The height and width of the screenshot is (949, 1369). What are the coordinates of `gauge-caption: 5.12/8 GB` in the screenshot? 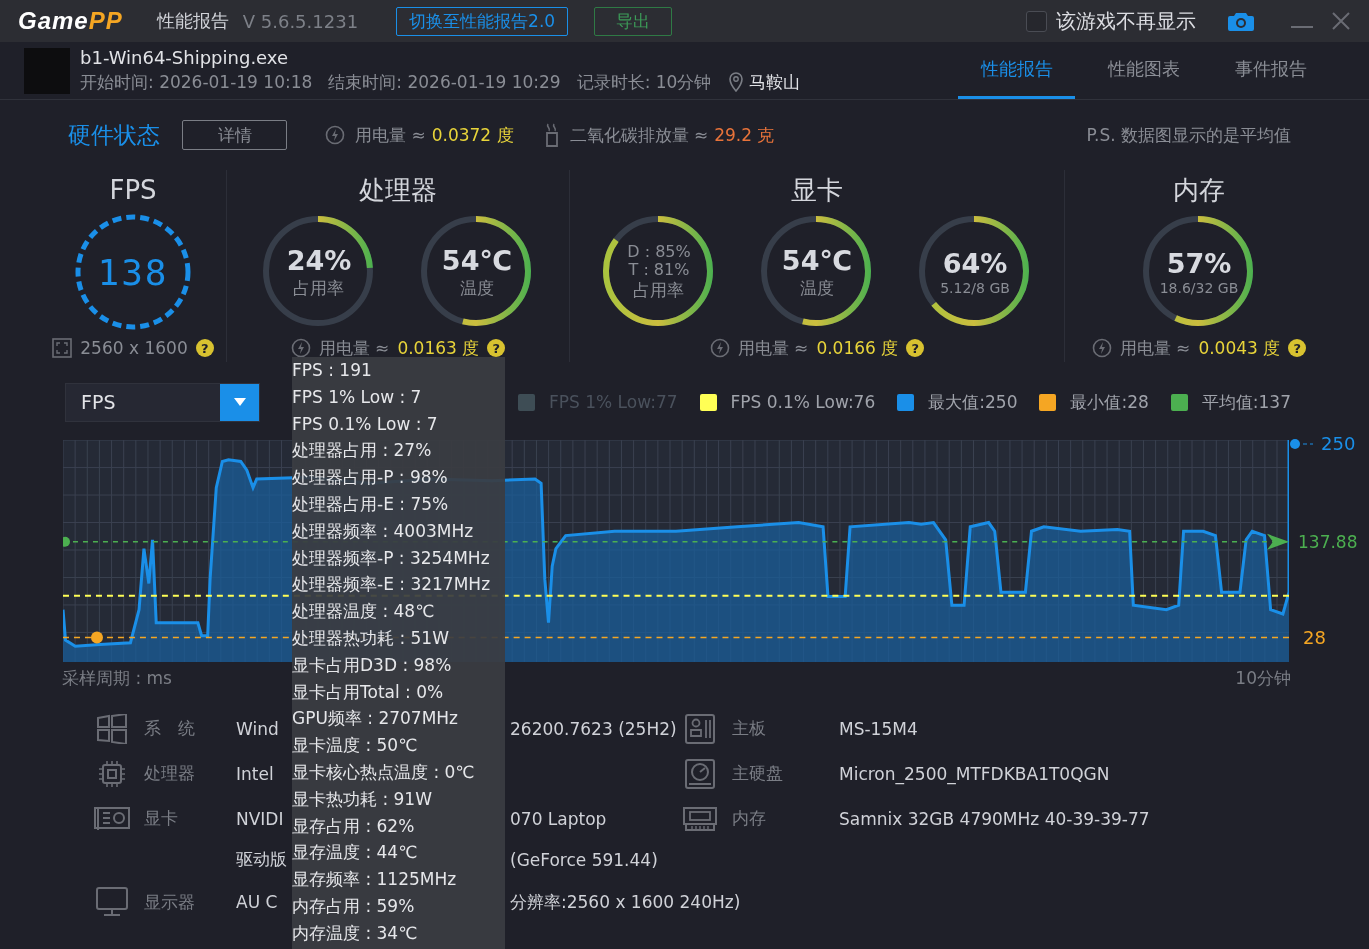 It's located at (975, 288).